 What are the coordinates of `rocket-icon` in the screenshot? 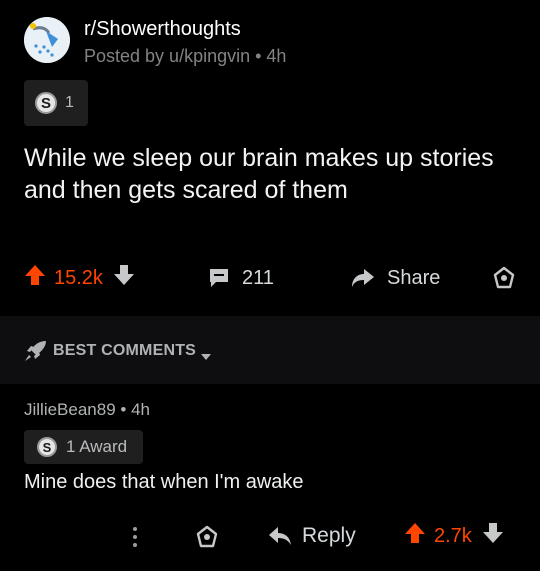 It's located at (35, 351).